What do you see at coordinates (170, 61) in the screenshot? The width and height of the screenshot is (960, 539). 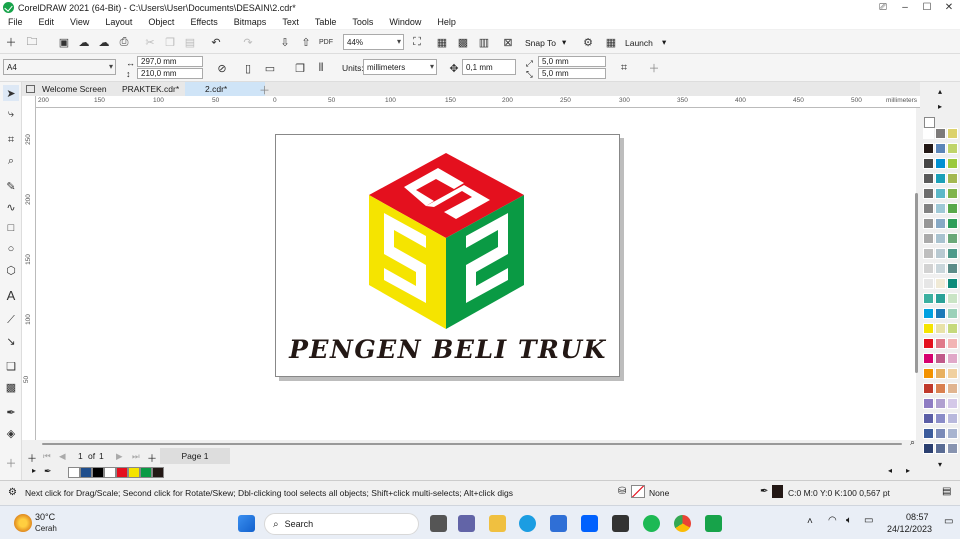 I see `page-width-input: 297,0 mm` at bounding box center [170, 61].